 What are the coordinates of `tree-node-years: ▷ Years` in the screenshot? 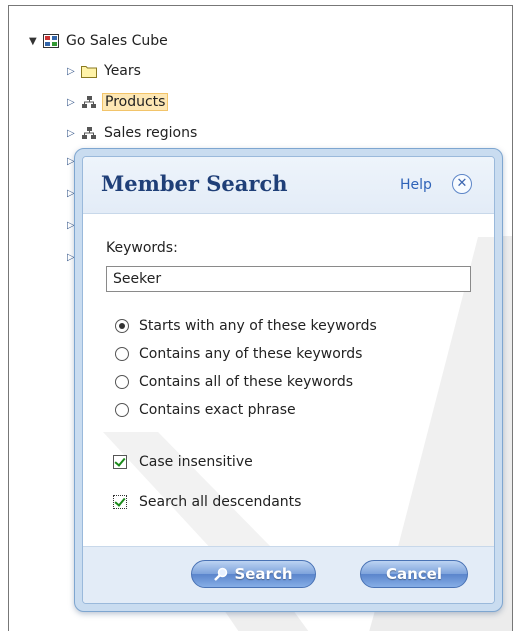 It's located at (105, 71).